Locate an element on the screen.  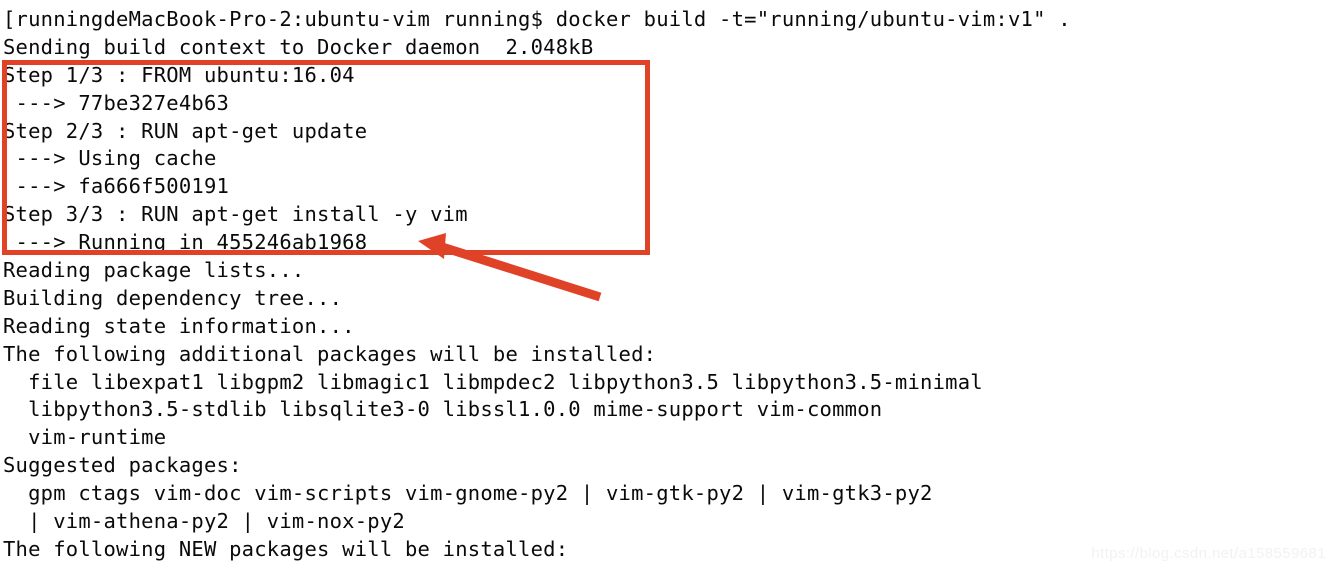
watermark: https://blog.csdn.net/a158559681 is located at coordinates (1208, 553).